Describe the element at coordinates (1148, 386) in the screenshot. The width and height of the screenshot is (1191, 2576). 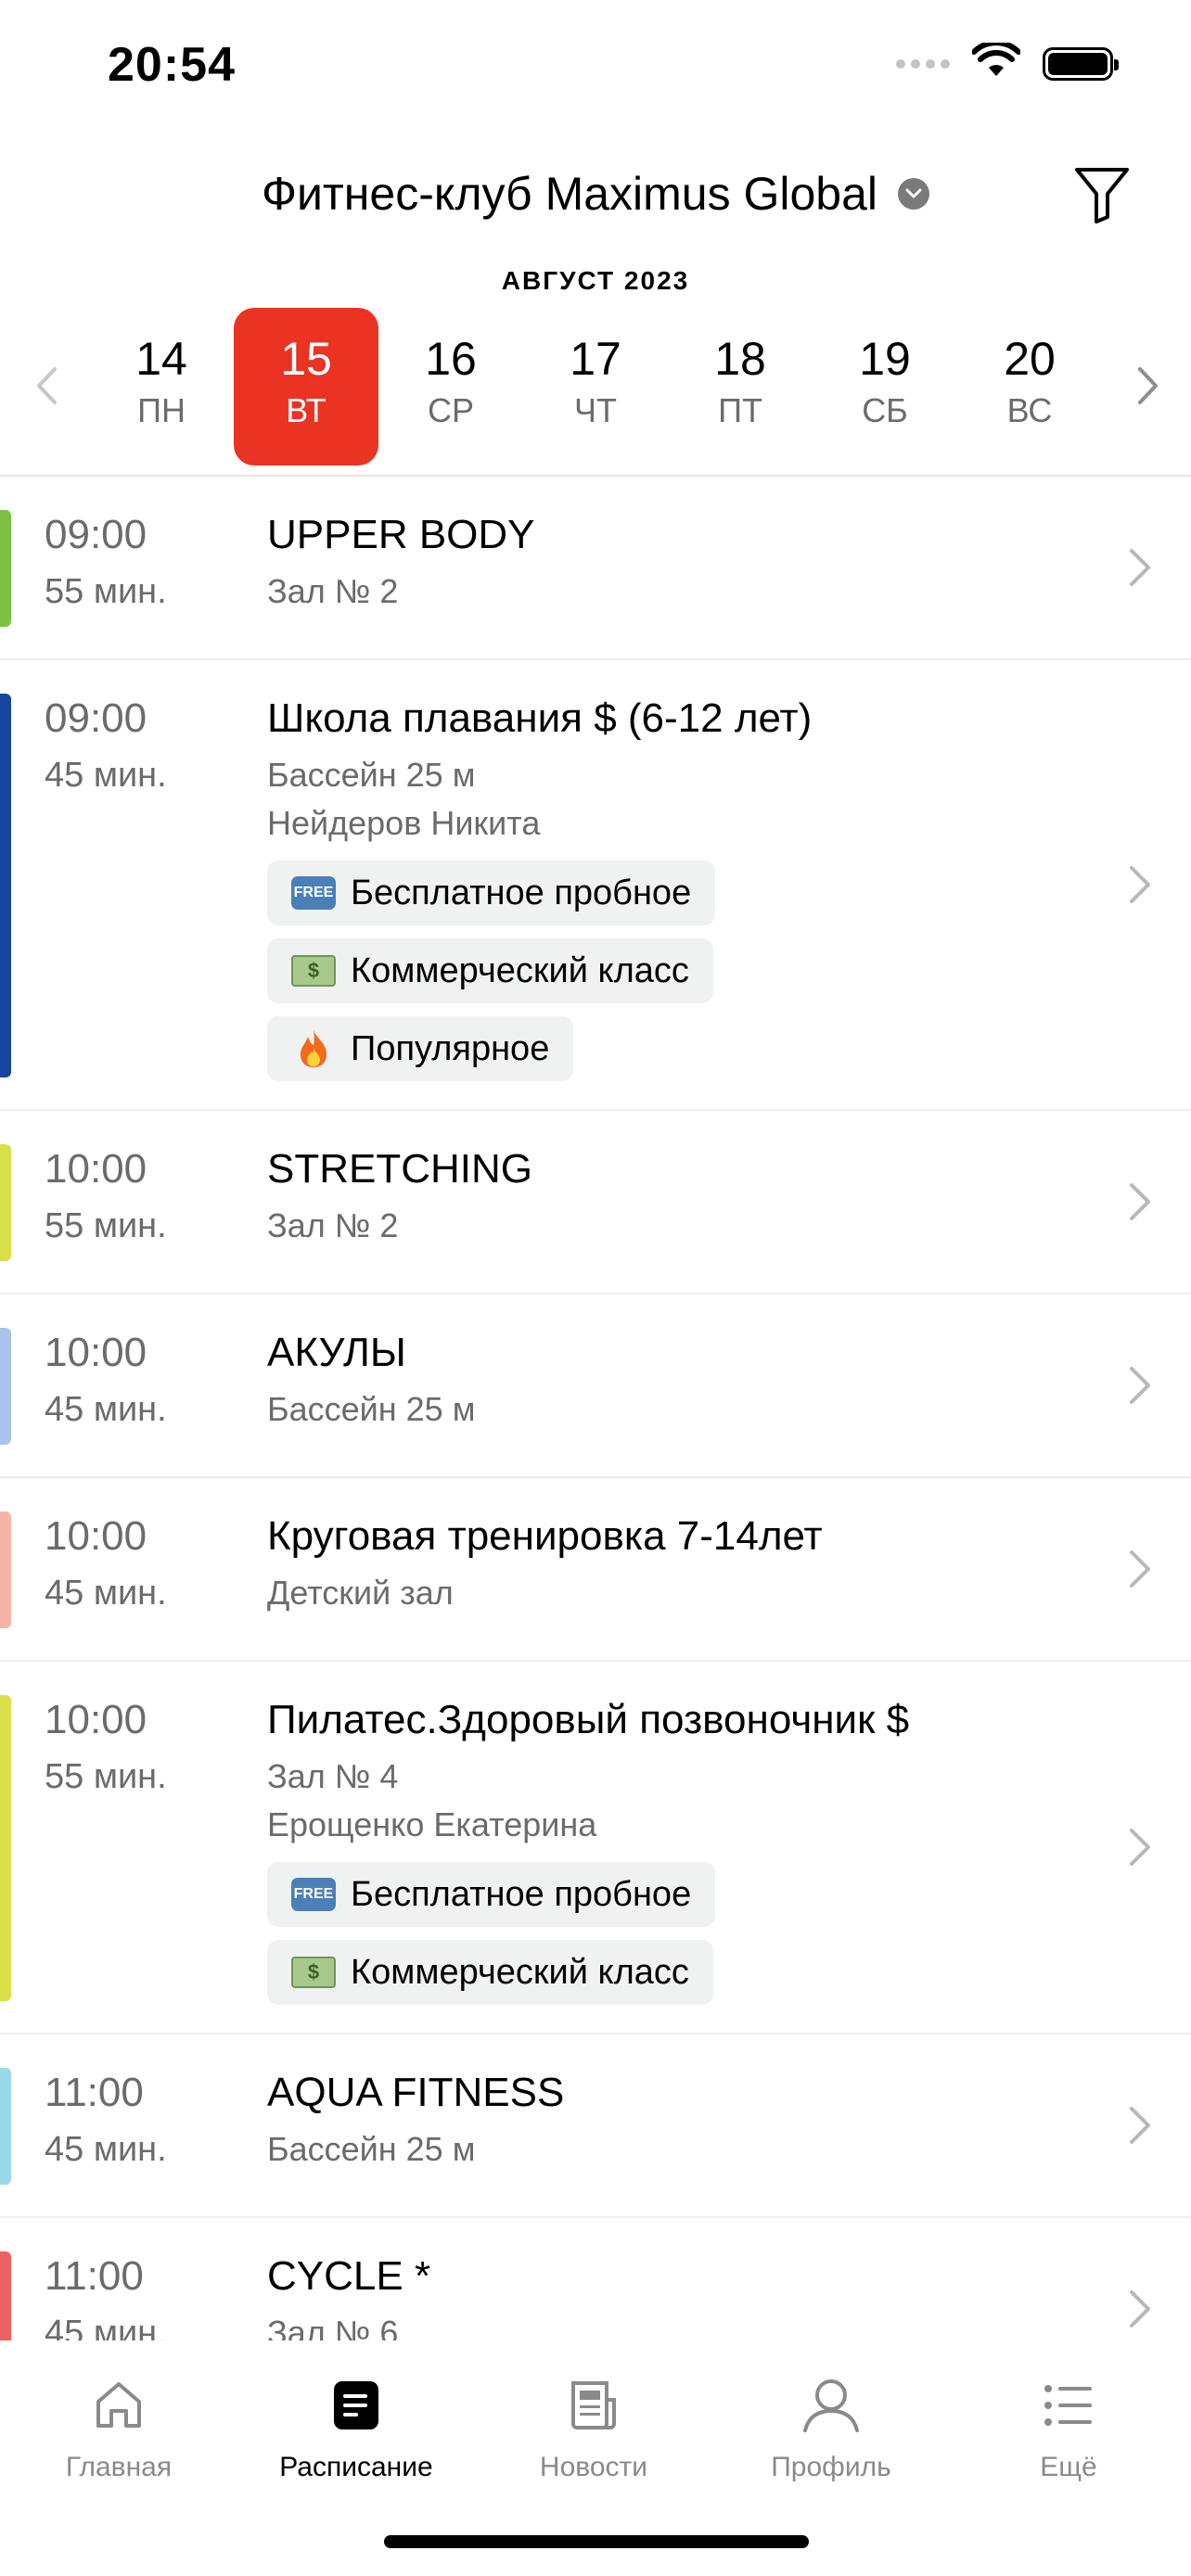
I see `next-week-chevron-right-icon` at that location.